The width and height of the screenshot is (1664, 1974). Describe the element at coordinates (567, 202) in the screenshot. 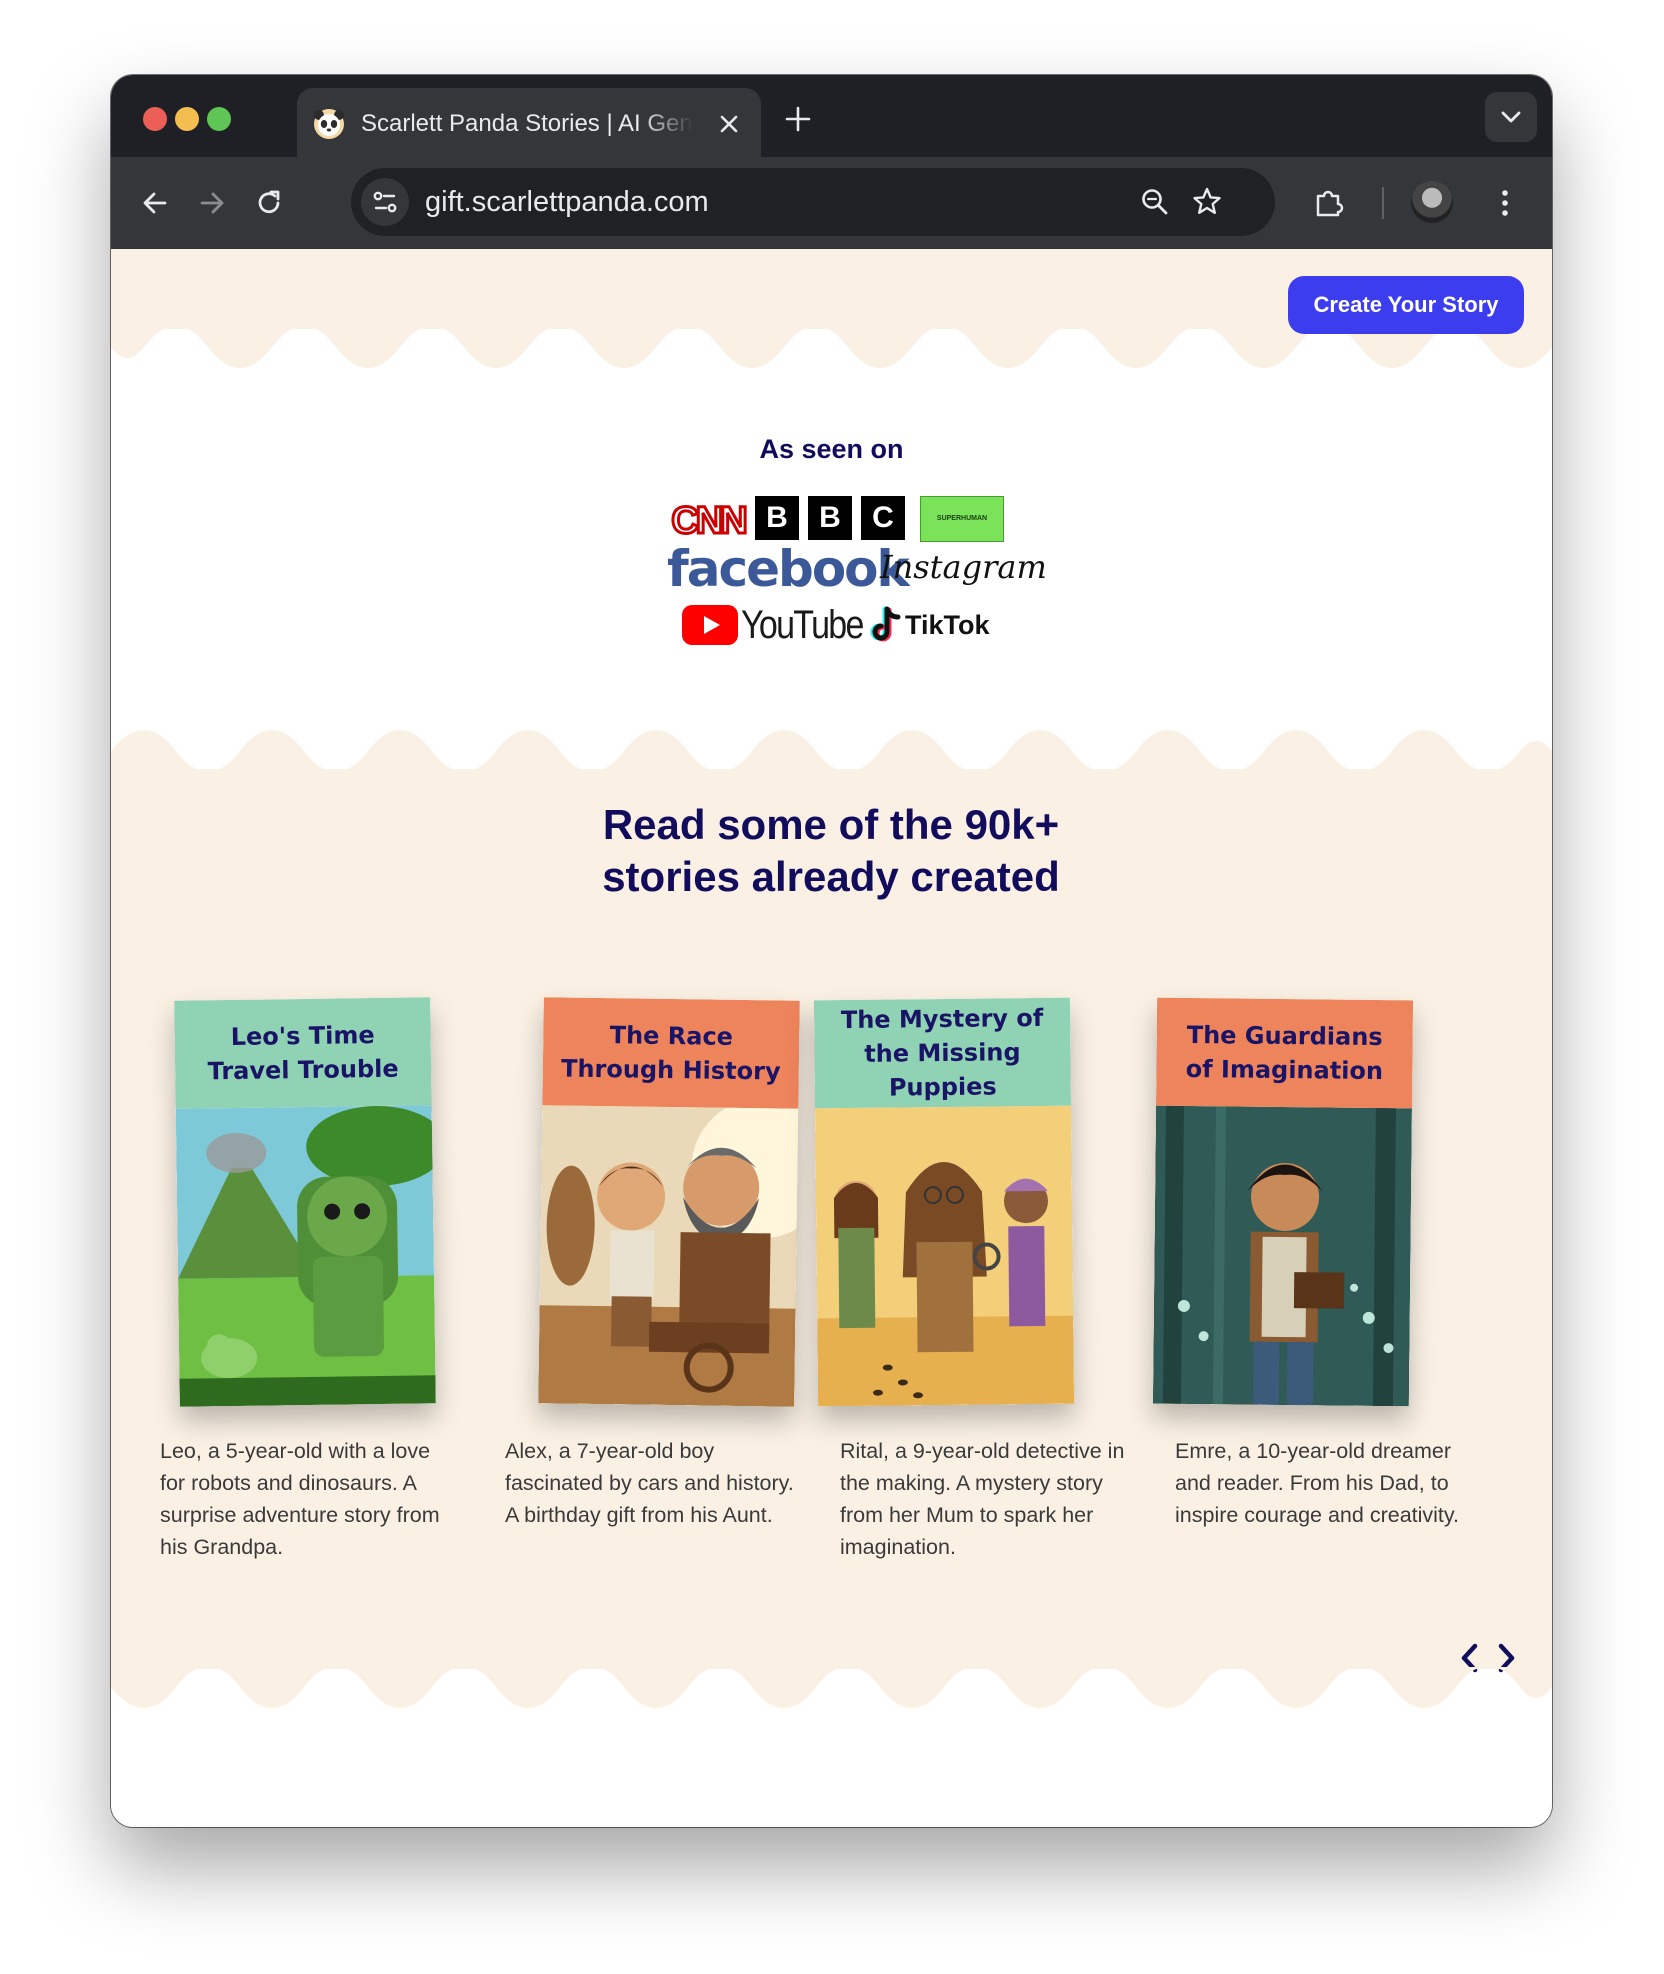

I see `url-text: gift.scarlettpanda.com` at that location.